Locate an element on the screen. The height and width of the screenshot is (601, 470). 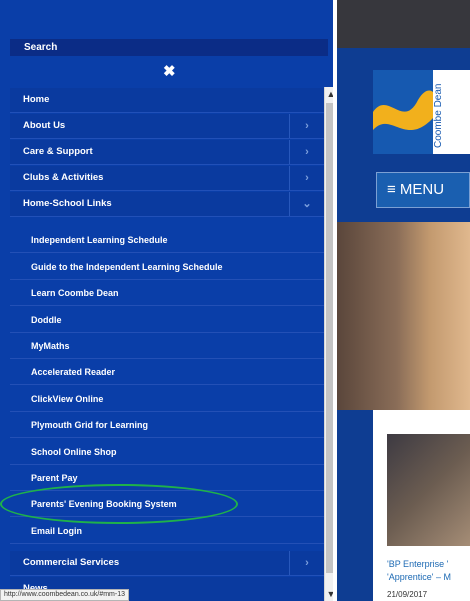
news-photo is located at coordinates (428, 490).